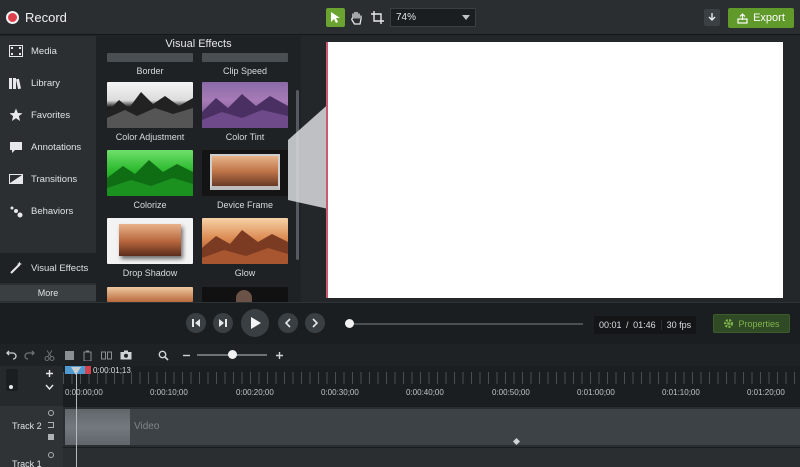 The width and height of the screenshot is (800, 467). Describe the element at coordinates (245, 137) in the screenshot. I see `effect-label: Color Tint` at that location.